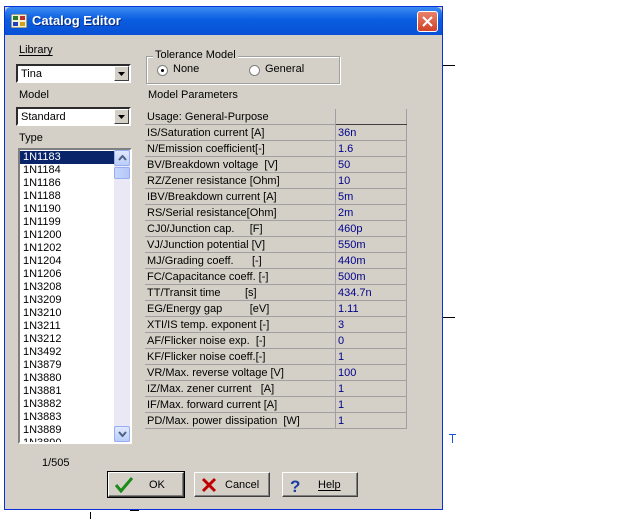  What do you see at coordinates (371, 292) in the screenshot?
I see `parameter-value: 434.7n` at bounding box center [371, 292].